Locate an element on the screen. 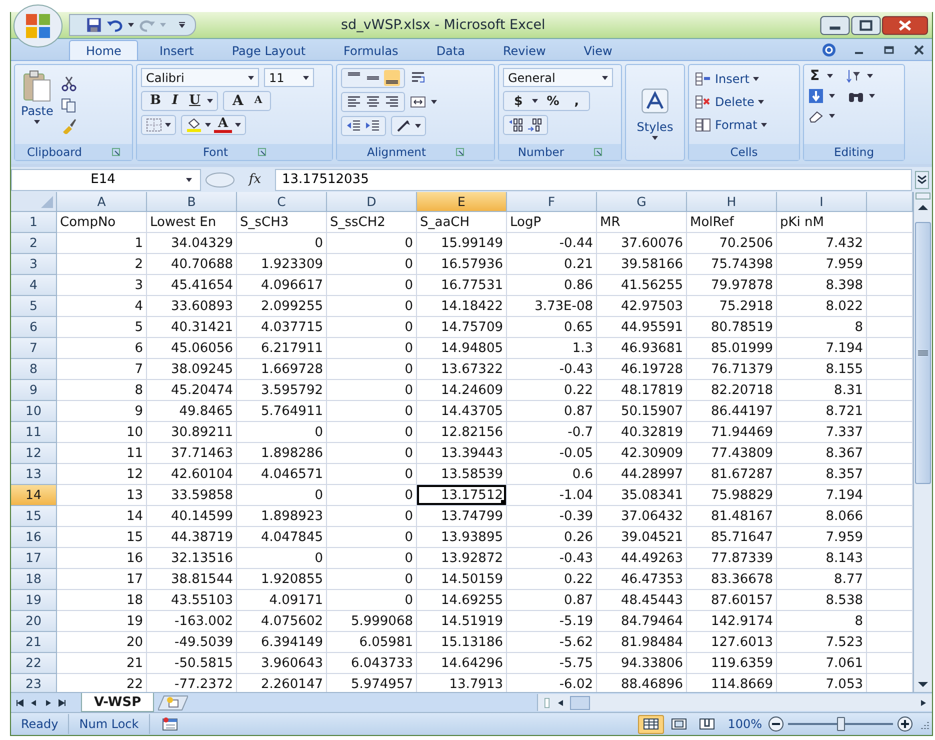  row-header: 10 is located at coordinates (34, 411).